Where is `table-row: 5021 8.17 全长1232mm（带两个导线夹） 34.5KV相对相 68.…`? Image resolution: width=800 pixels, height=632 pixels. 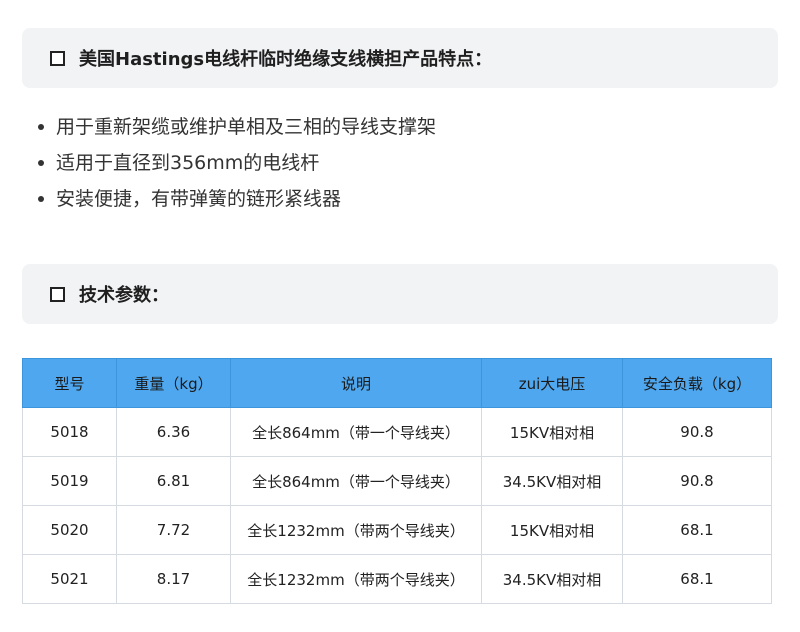
table-row: 5021 8.17 全长1232mm（带两个导线夹） 34.5KV相对相 68.… is located at coordinates (397, 579).